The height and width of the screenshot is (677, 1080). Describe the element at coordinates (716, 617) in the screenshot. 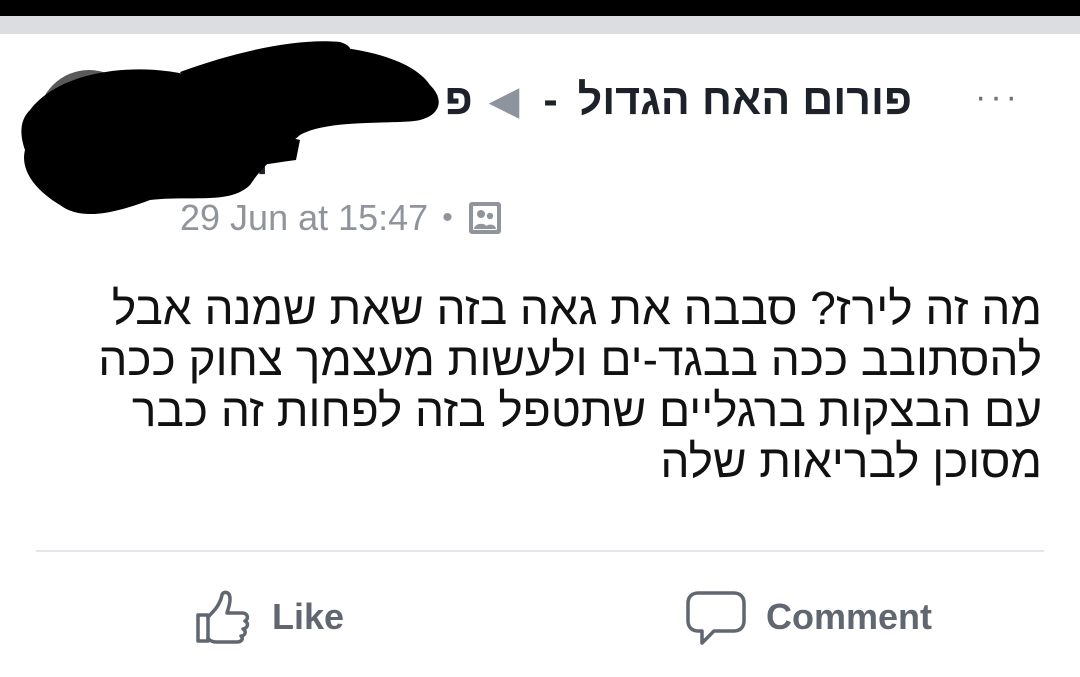

I see `speech-bubble-icon` at that location.